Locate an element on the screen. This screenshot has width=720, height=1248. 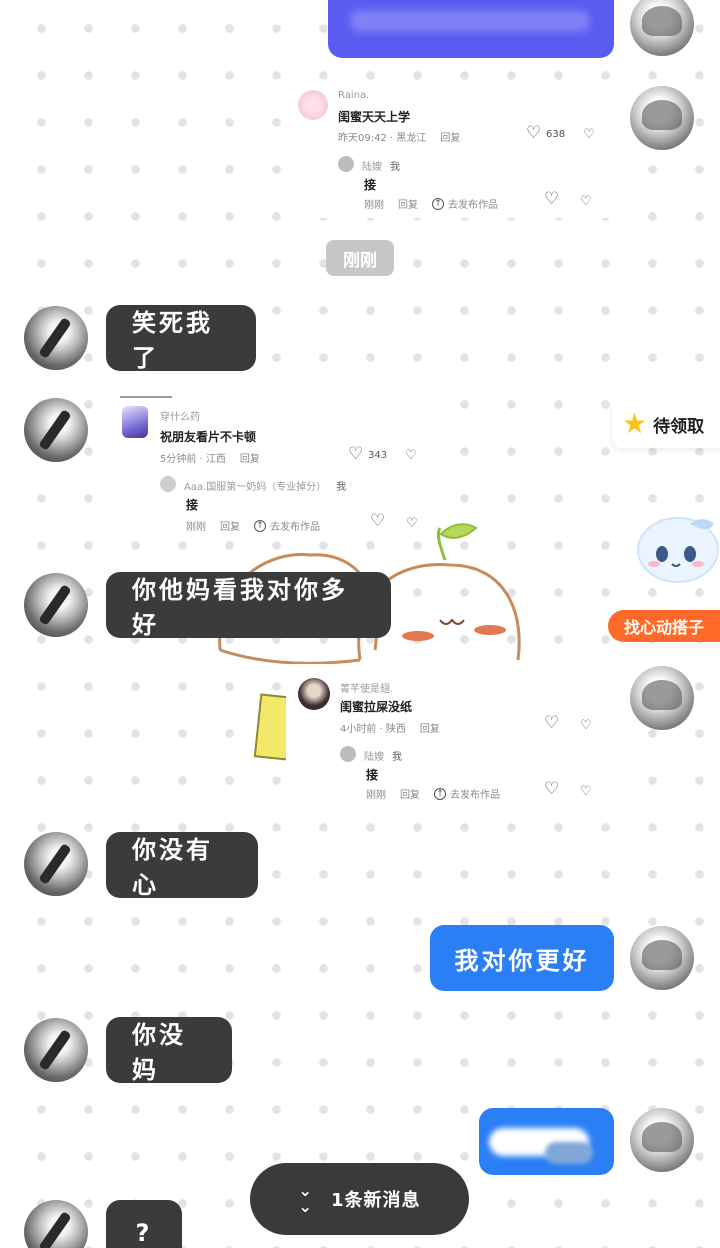
incoming-message: 你没妈 is located at coordinates (169, 1050).